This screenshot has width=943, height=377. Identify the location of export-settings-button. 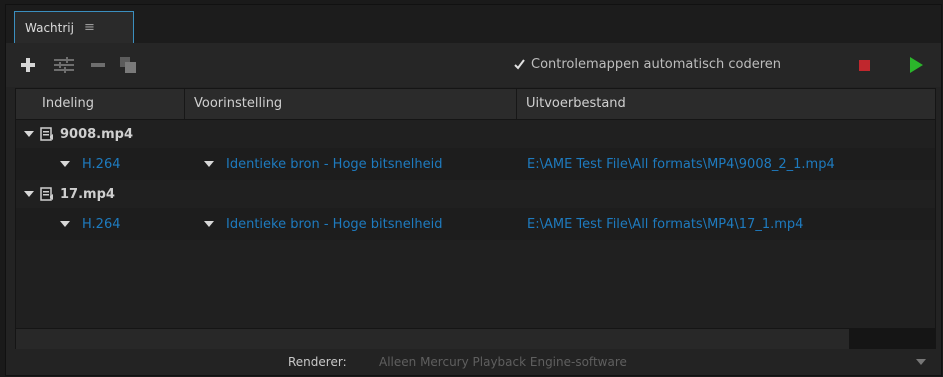
(64, 65).